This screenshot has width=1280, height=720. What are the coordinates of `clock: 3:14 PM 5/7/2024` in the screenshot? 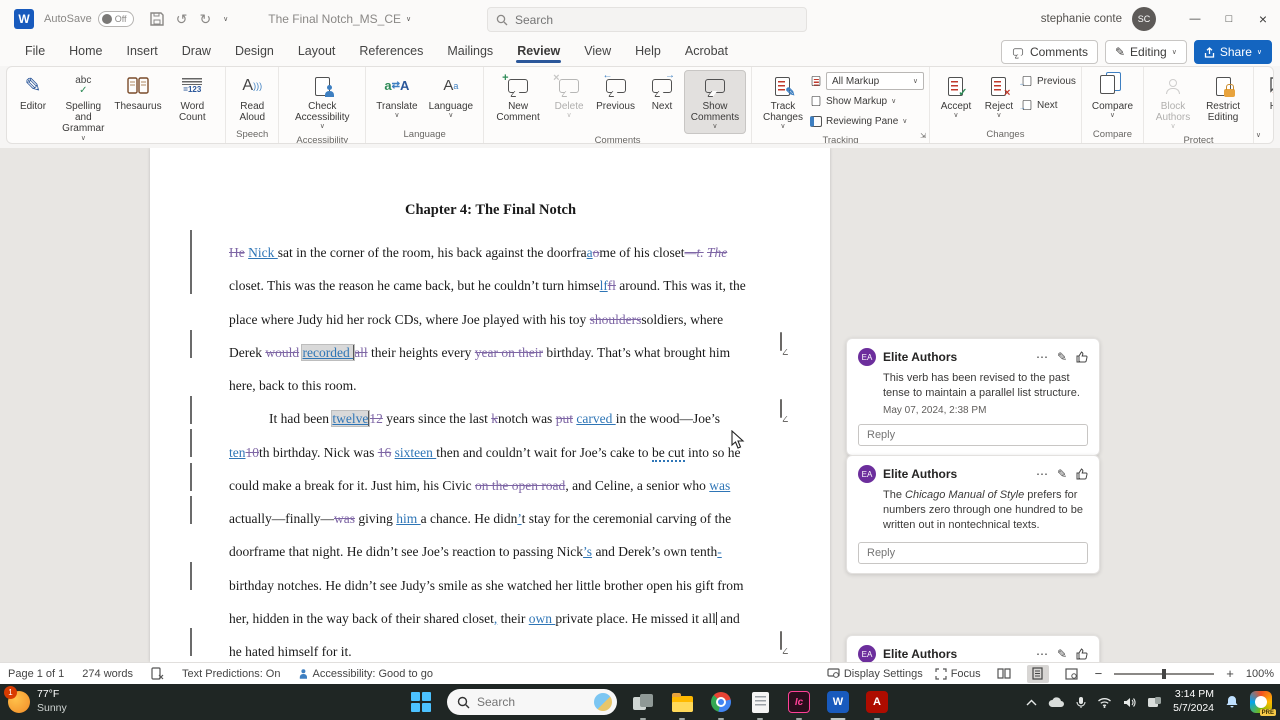 It's located at (1193, 701).